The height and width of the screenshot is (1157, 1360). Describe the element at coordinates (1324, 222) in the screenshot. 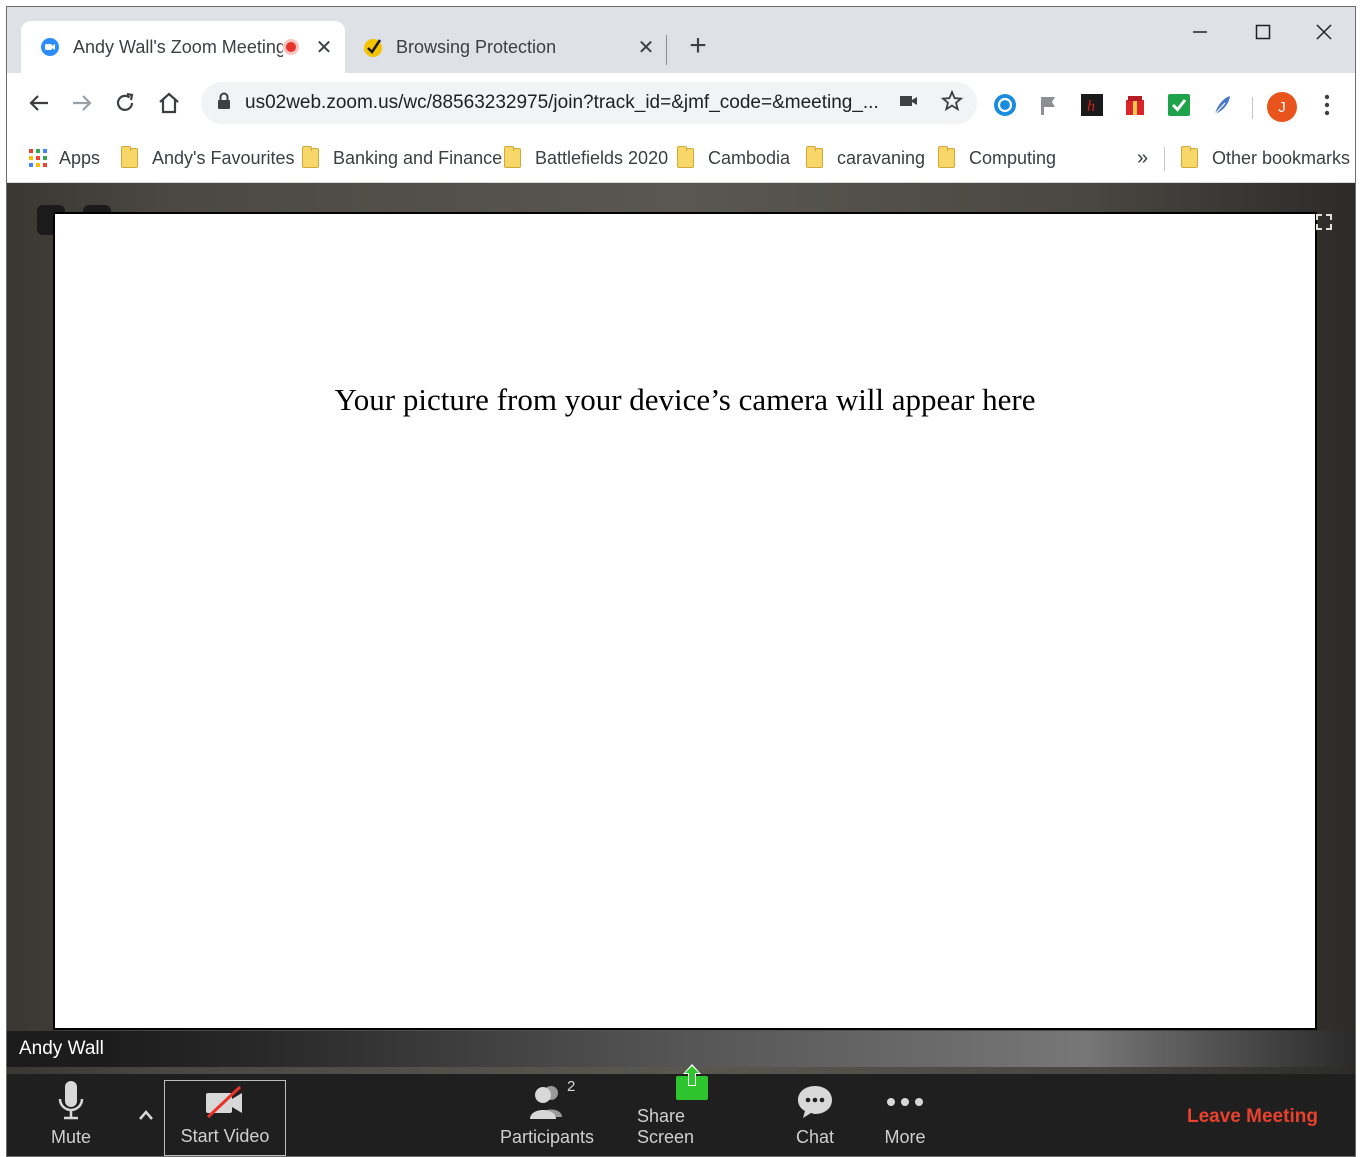

I see `fullscreen-icon` at that location.